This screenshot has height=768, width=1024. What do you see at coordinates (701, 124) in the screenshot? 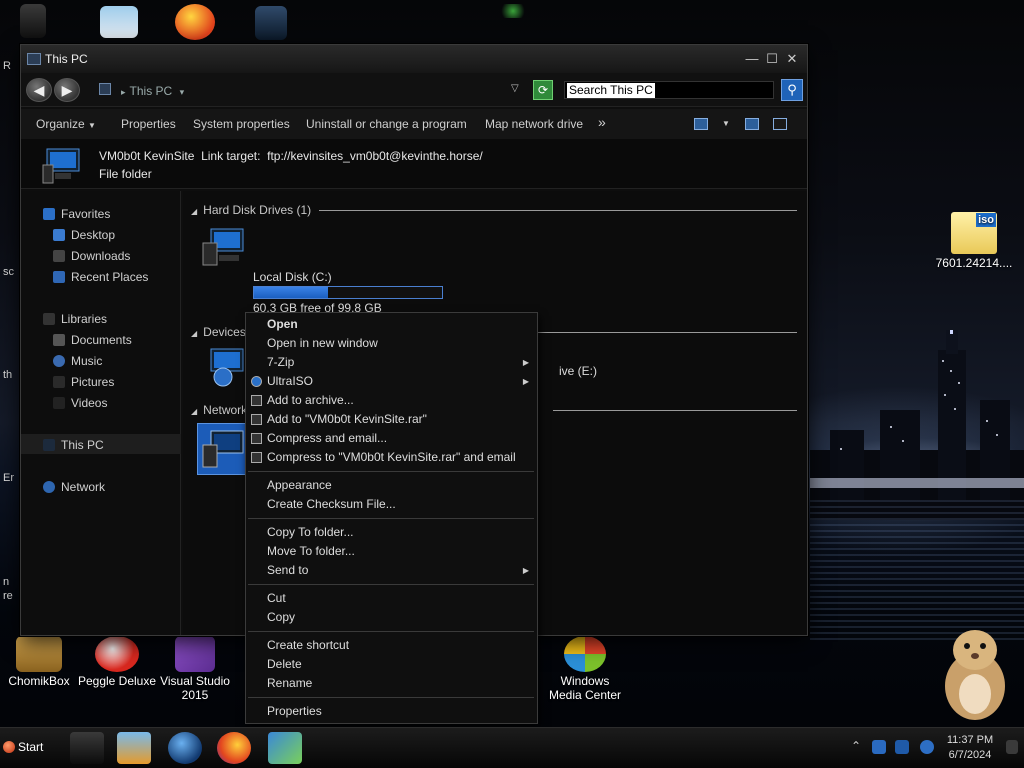
I see `change-view-icon` at bounding box center [701, 124].